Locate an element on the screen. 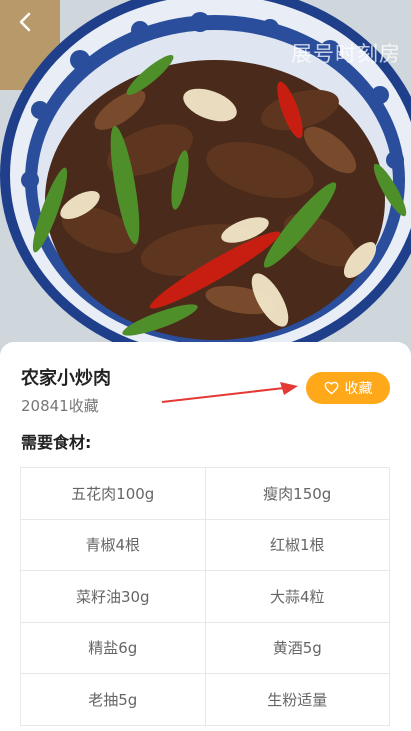  back-button is located at coordinates (33, 29).